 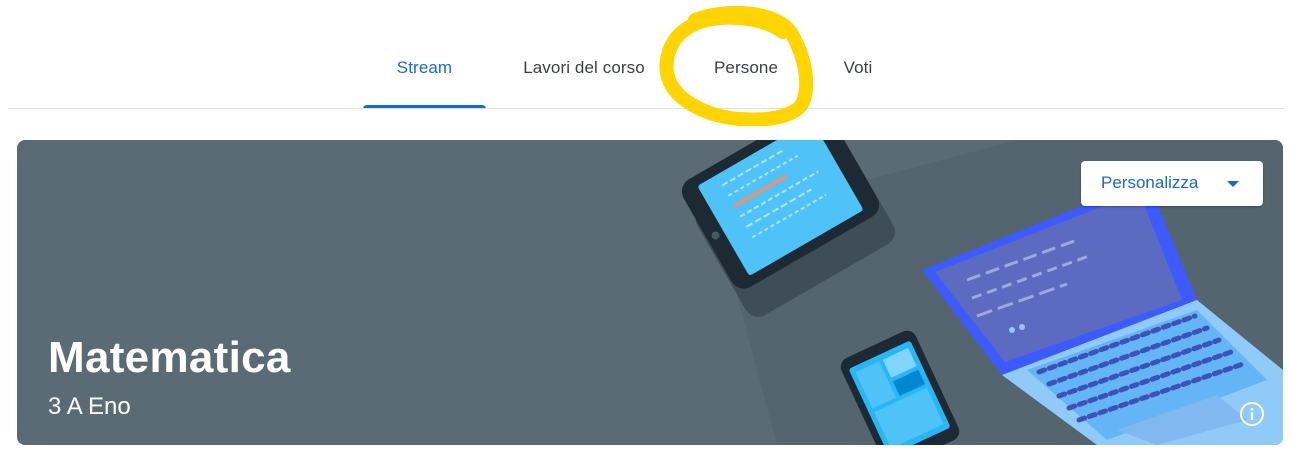 What do you see at coordinates (746, 67) in the screenshot?
I see `tab-people-label: Persone` at bounding box center [746, 67].